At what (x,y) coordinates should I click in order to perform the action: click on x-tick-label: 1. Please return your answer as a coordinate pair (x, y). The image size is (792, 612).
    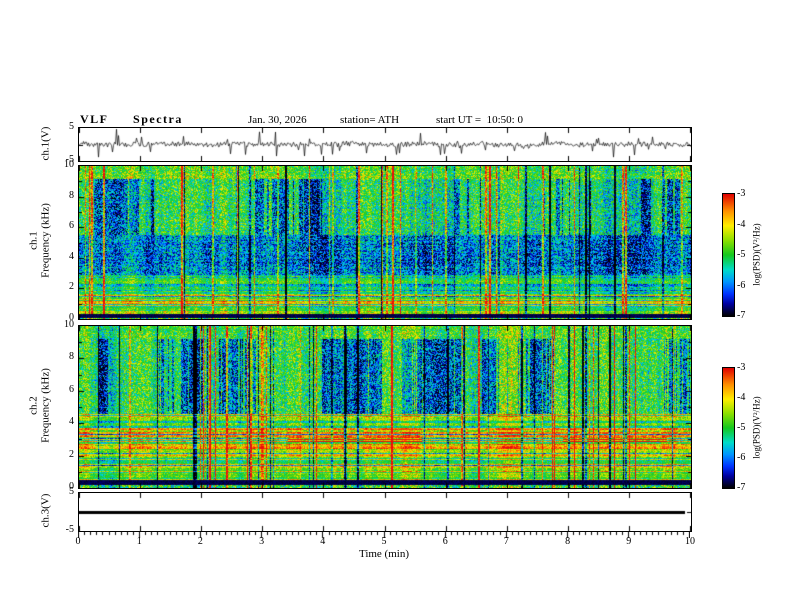
    Looking at the image, I should click on (139, 541).